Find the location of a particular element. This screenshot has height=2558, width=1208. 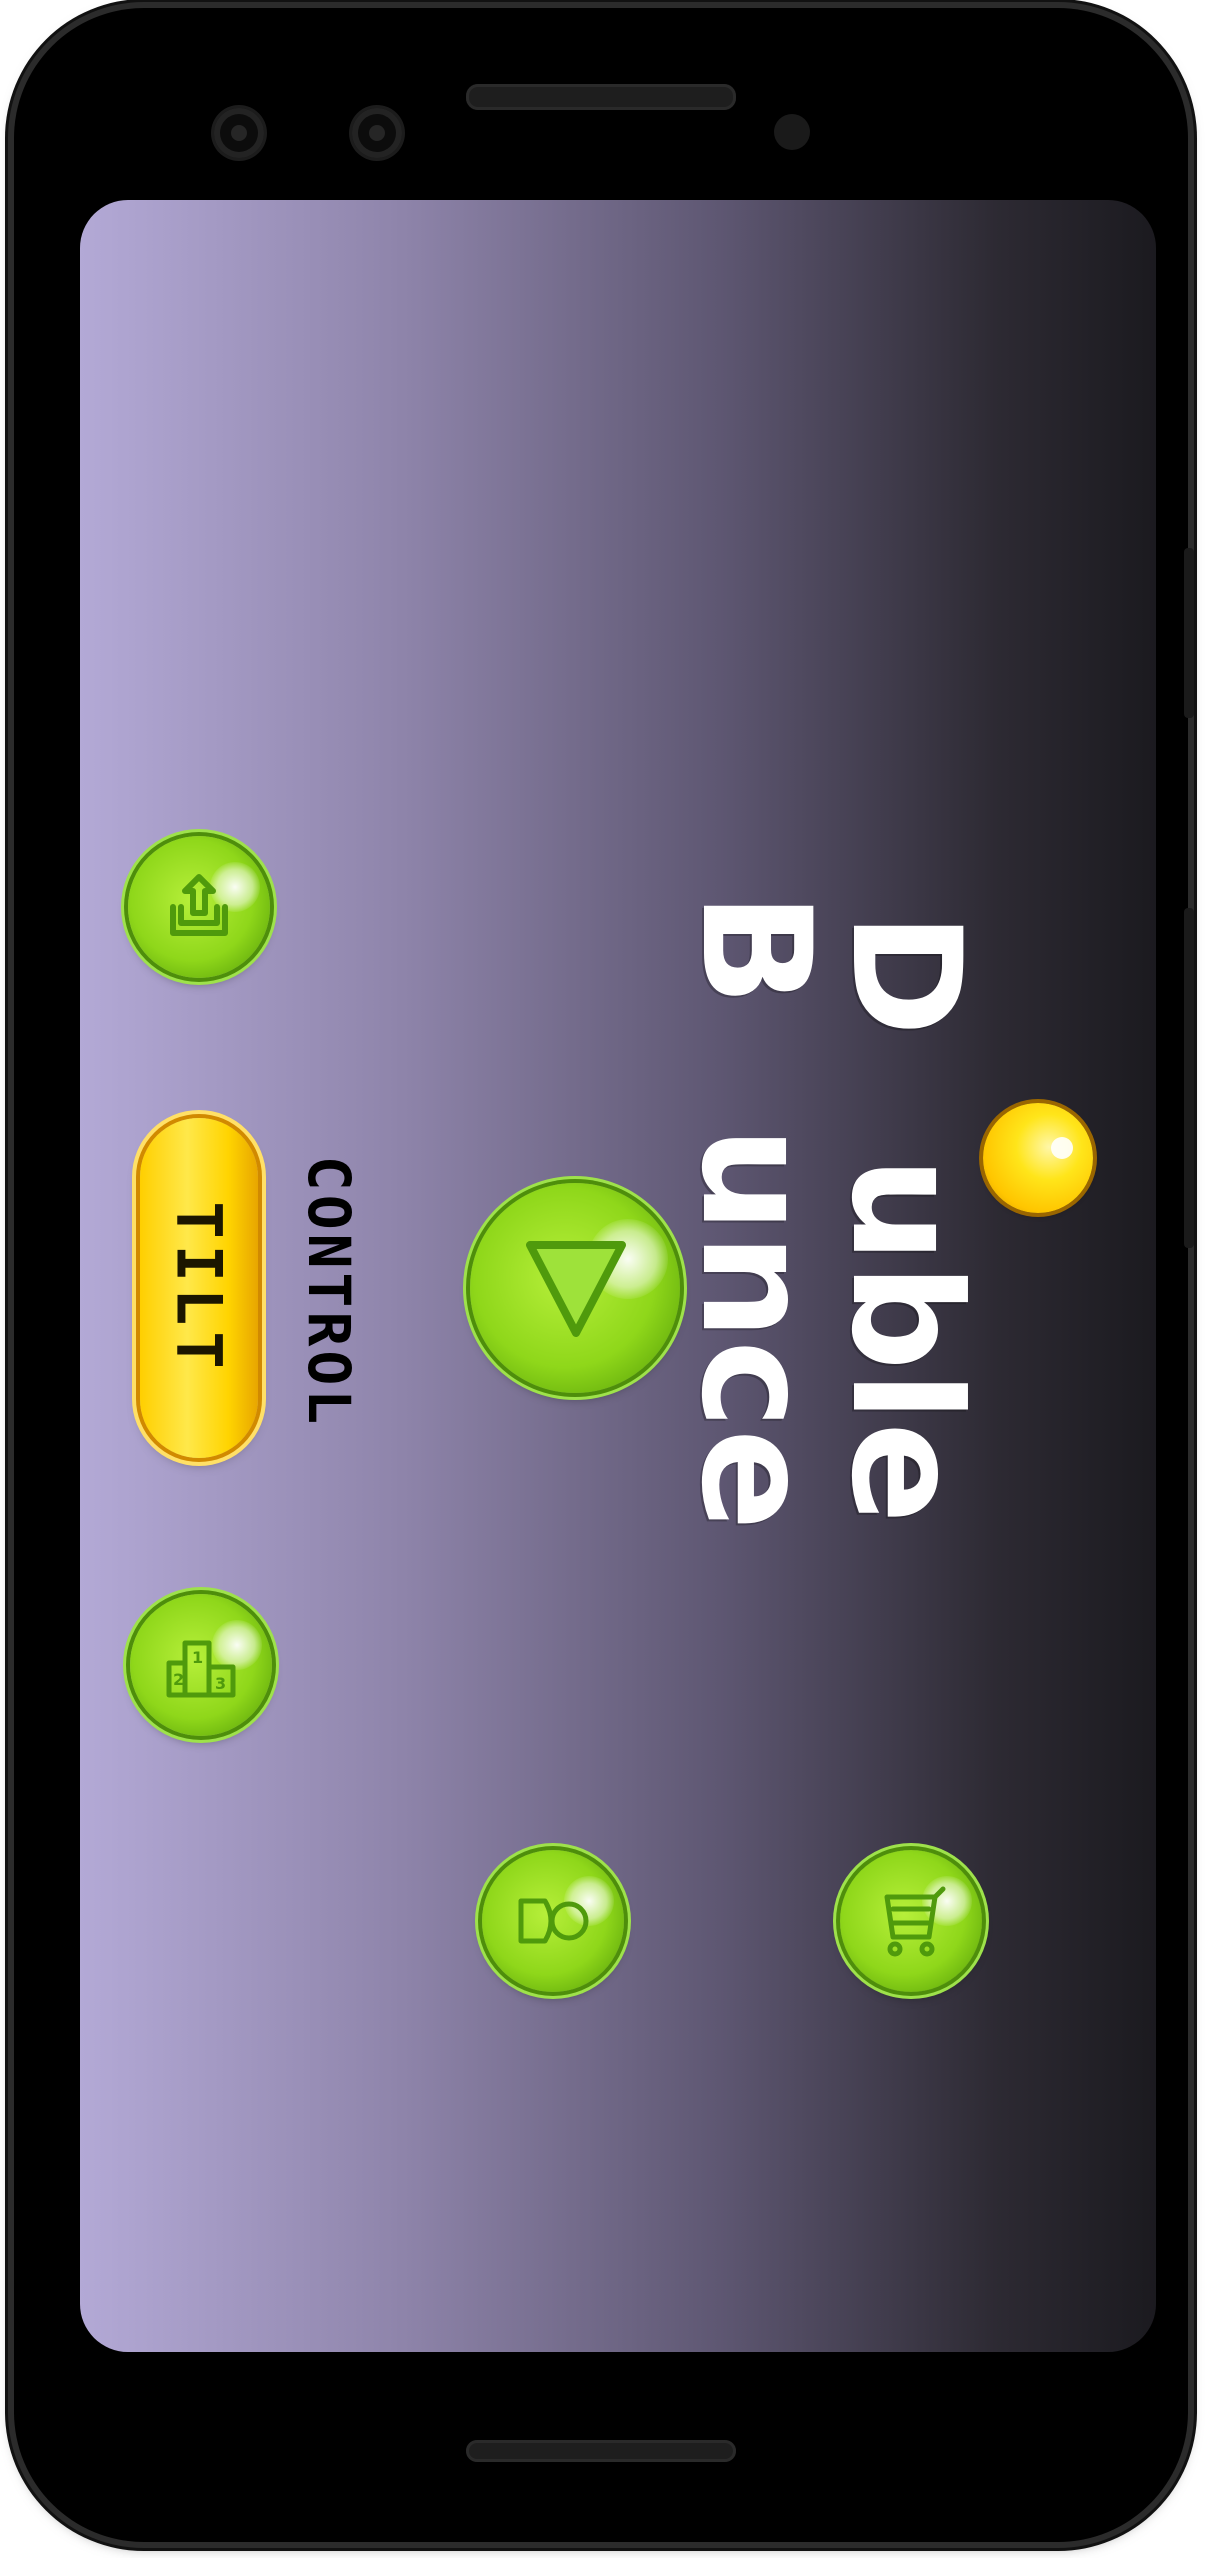

share-button is located at coordinates (199, 907).